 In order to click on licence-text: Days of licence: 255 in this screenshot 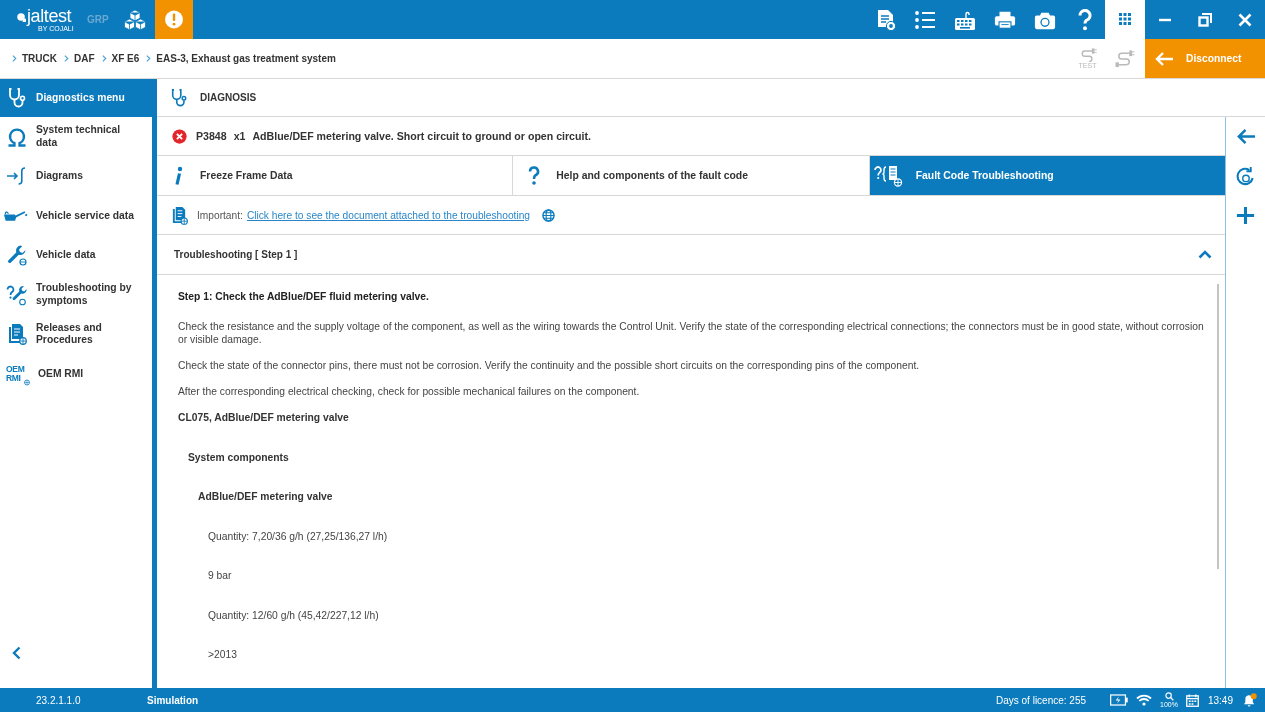, I will do `click(1041, 700)`.